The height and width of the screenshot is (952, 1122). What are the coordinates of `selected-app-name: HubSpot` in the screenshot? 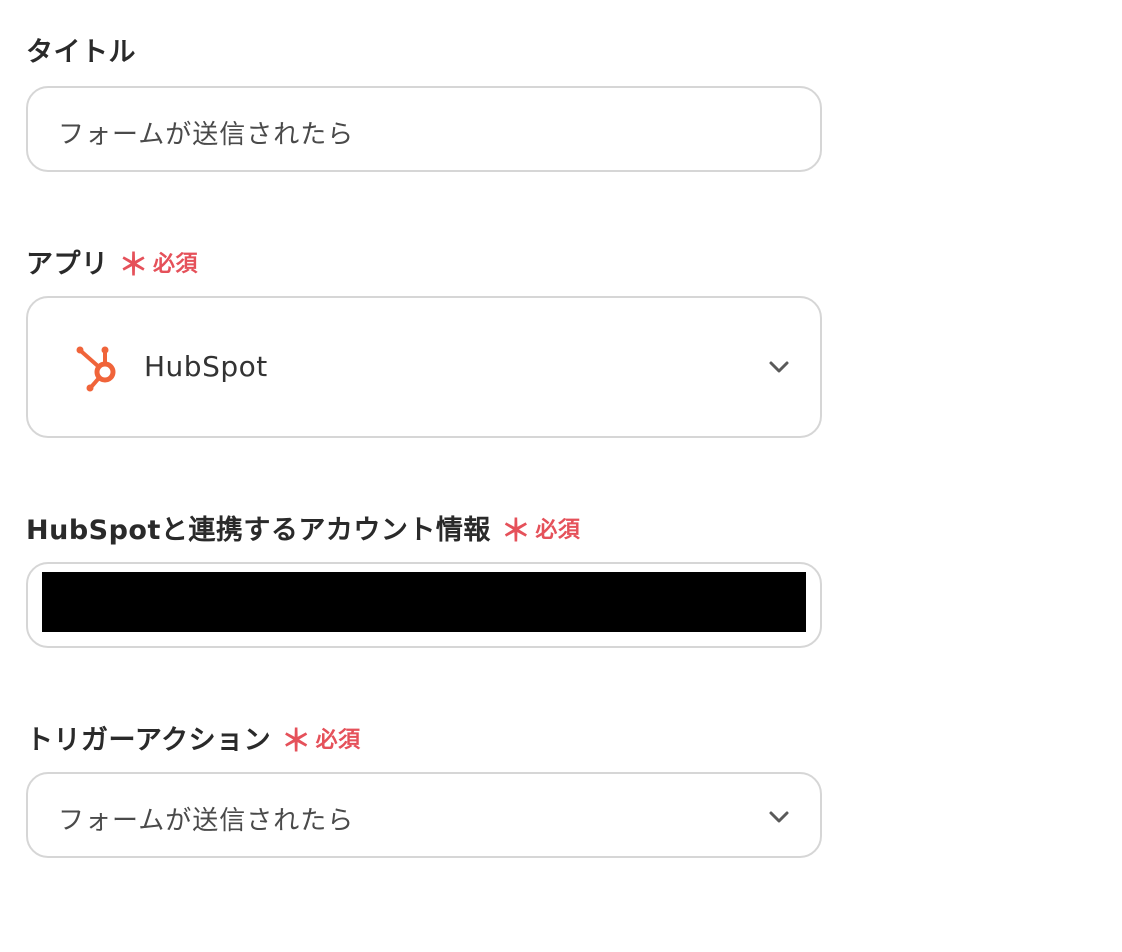 It's located at (206, 366).